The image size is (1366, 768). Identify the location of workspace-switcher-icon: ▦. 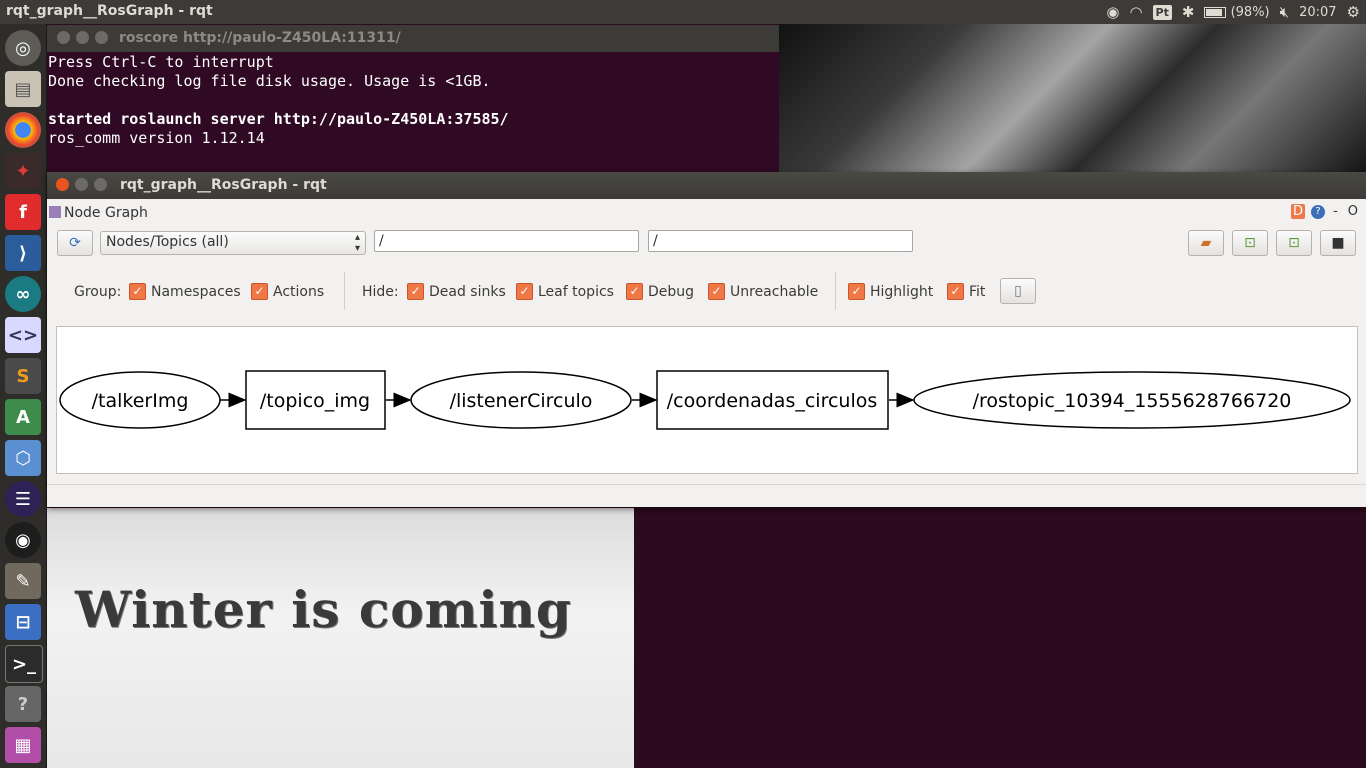
(23, 745).